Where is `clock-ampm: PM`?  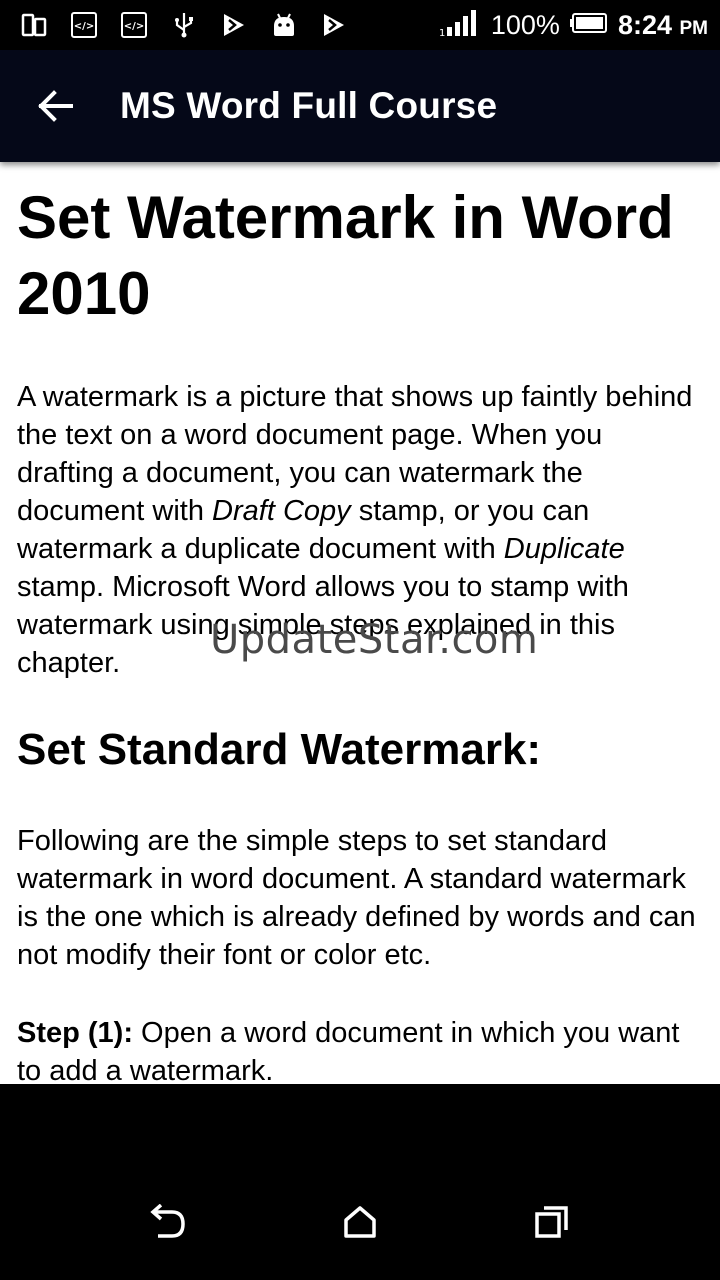
clock-ampm: PM is located at coordinates (694, 28).